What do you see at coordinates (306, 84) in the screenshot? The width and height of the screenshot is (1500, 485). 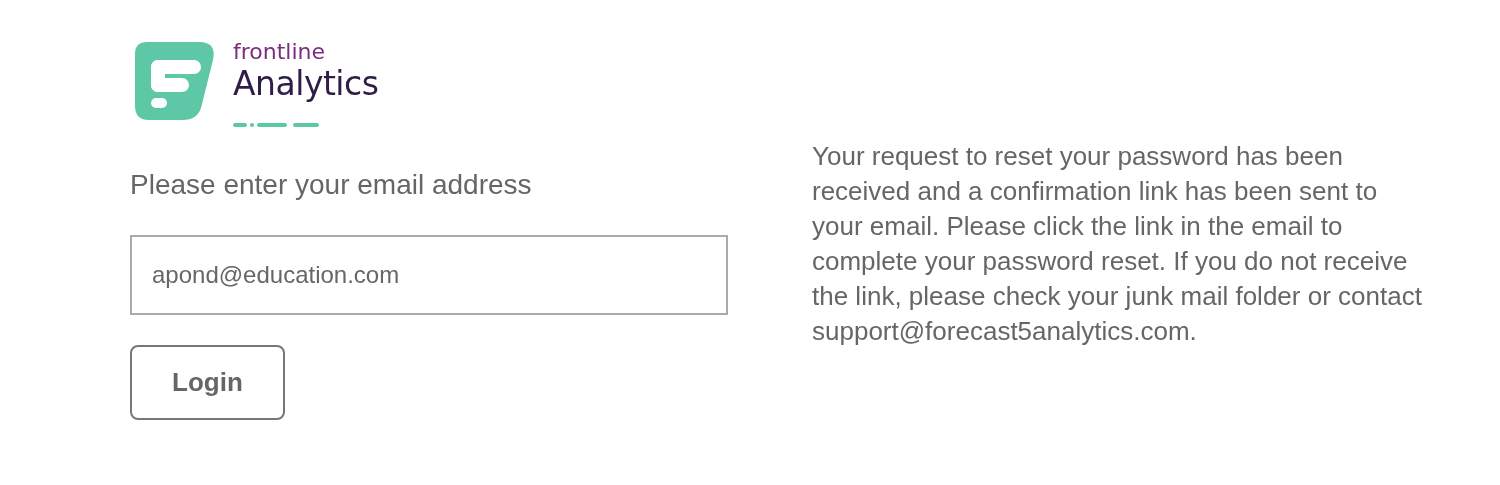 I see `logo-product-text: Analytics` at bounding box center [306, 84].